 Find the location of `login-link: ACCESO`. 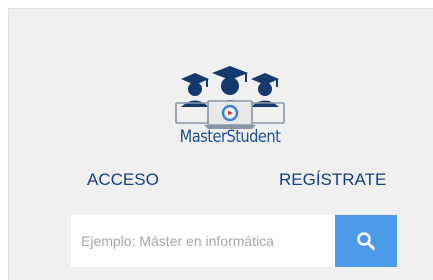

login-link: ACCESO is located at coordinates (123, 180).